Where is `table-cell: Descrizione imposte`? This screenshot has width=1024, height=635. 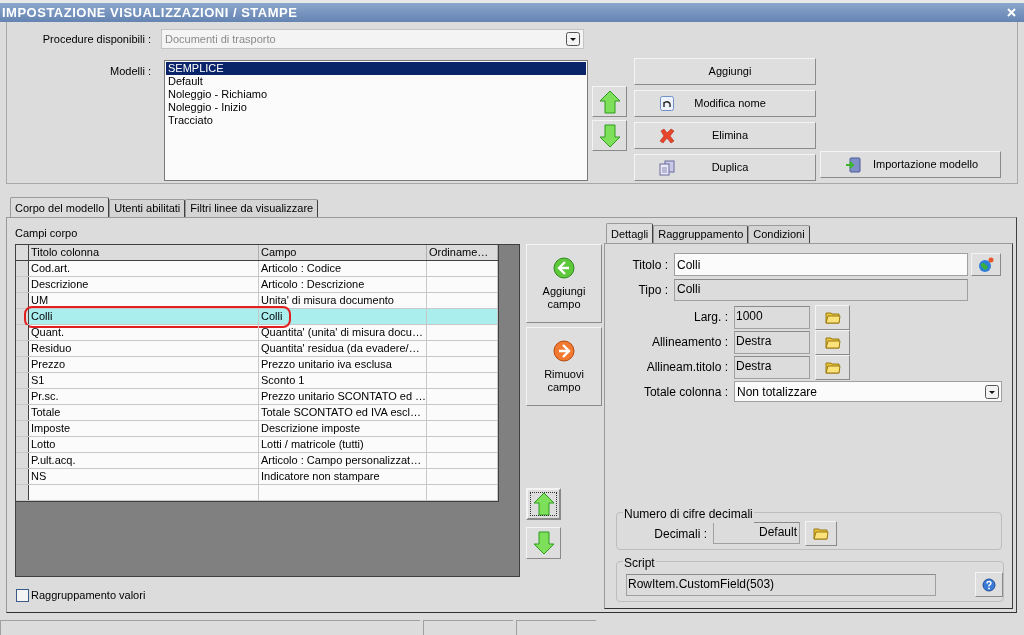 table-cell: Descrizione imposte is located at coordinates (311, 428).